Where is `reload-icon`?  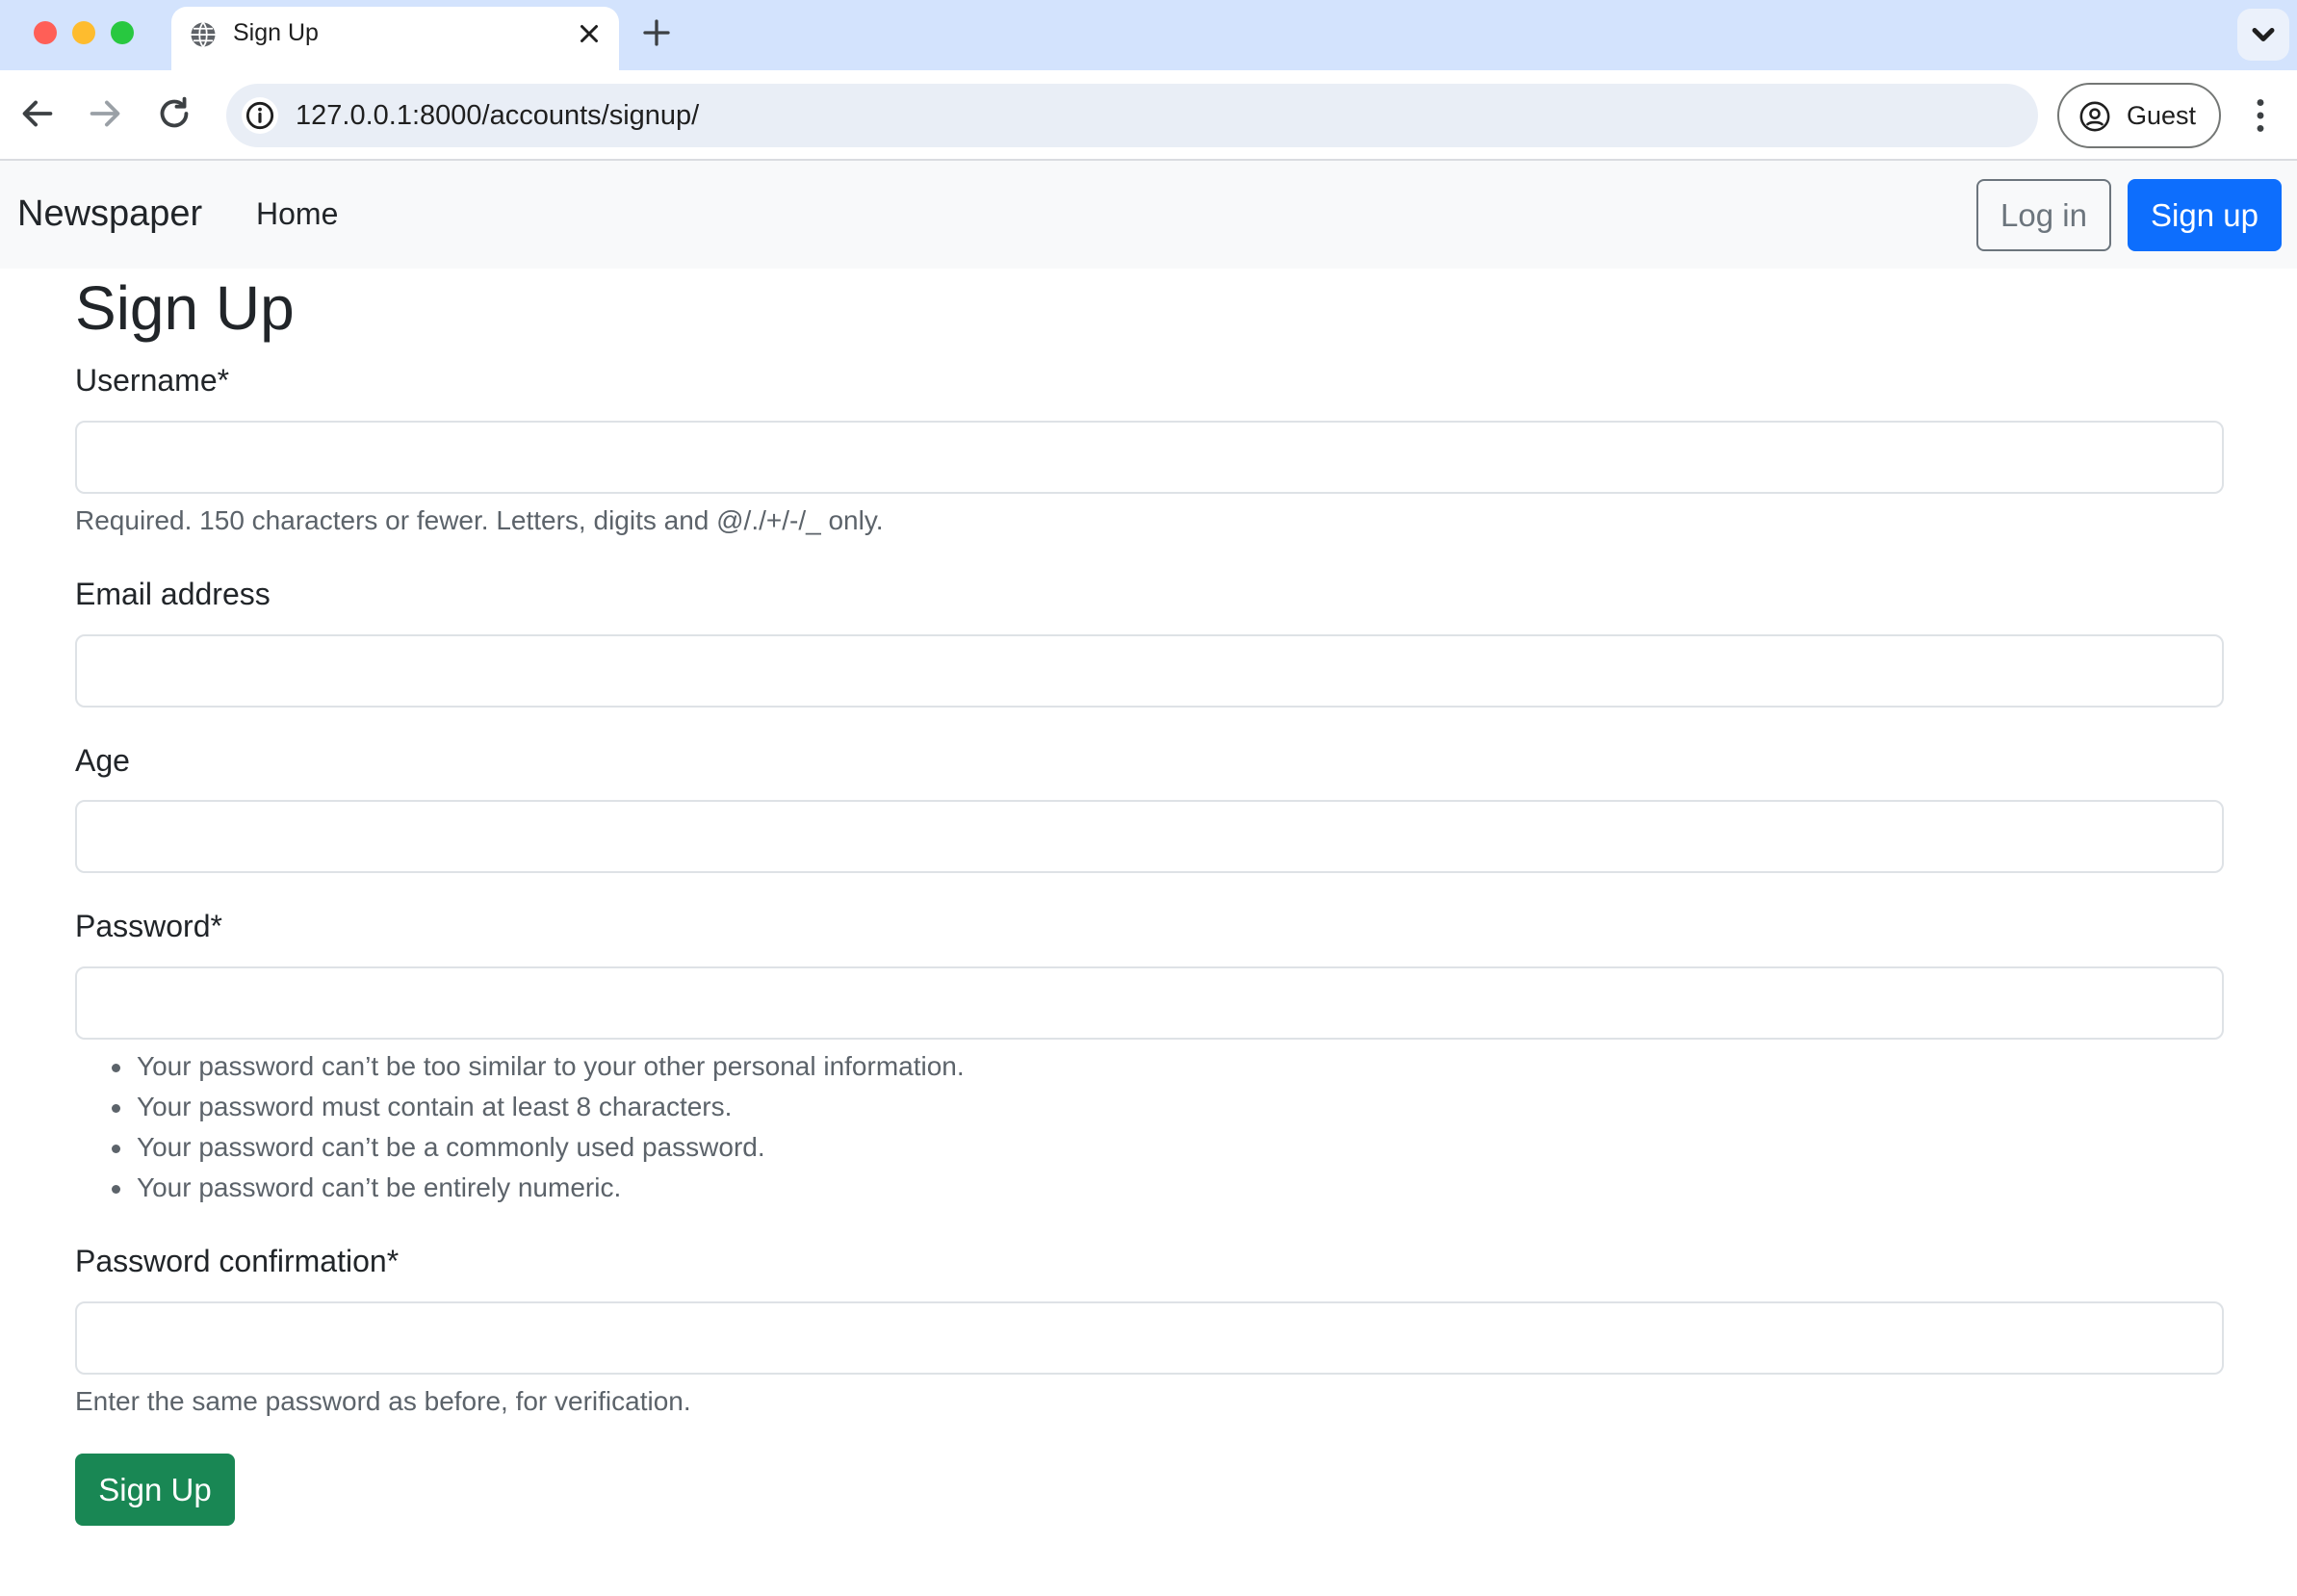 reload-icon is located at coordinates (175, 112).